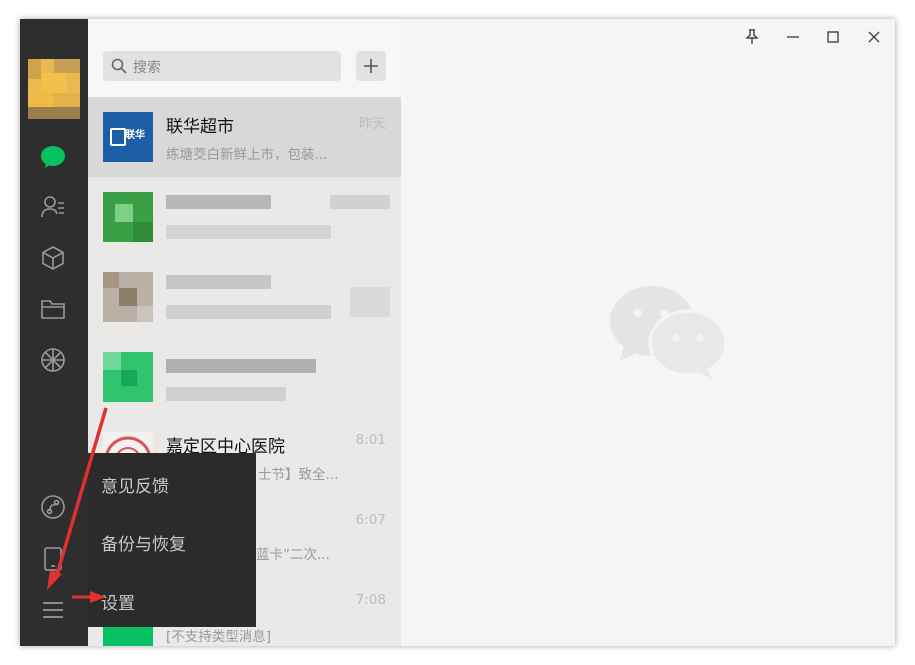 This screenshot has height=665, width=915. What do you see at coordinates (147, 68) in the screenshot?
I see `search-placeholder: 搜索` at bounding box center [147, 68].